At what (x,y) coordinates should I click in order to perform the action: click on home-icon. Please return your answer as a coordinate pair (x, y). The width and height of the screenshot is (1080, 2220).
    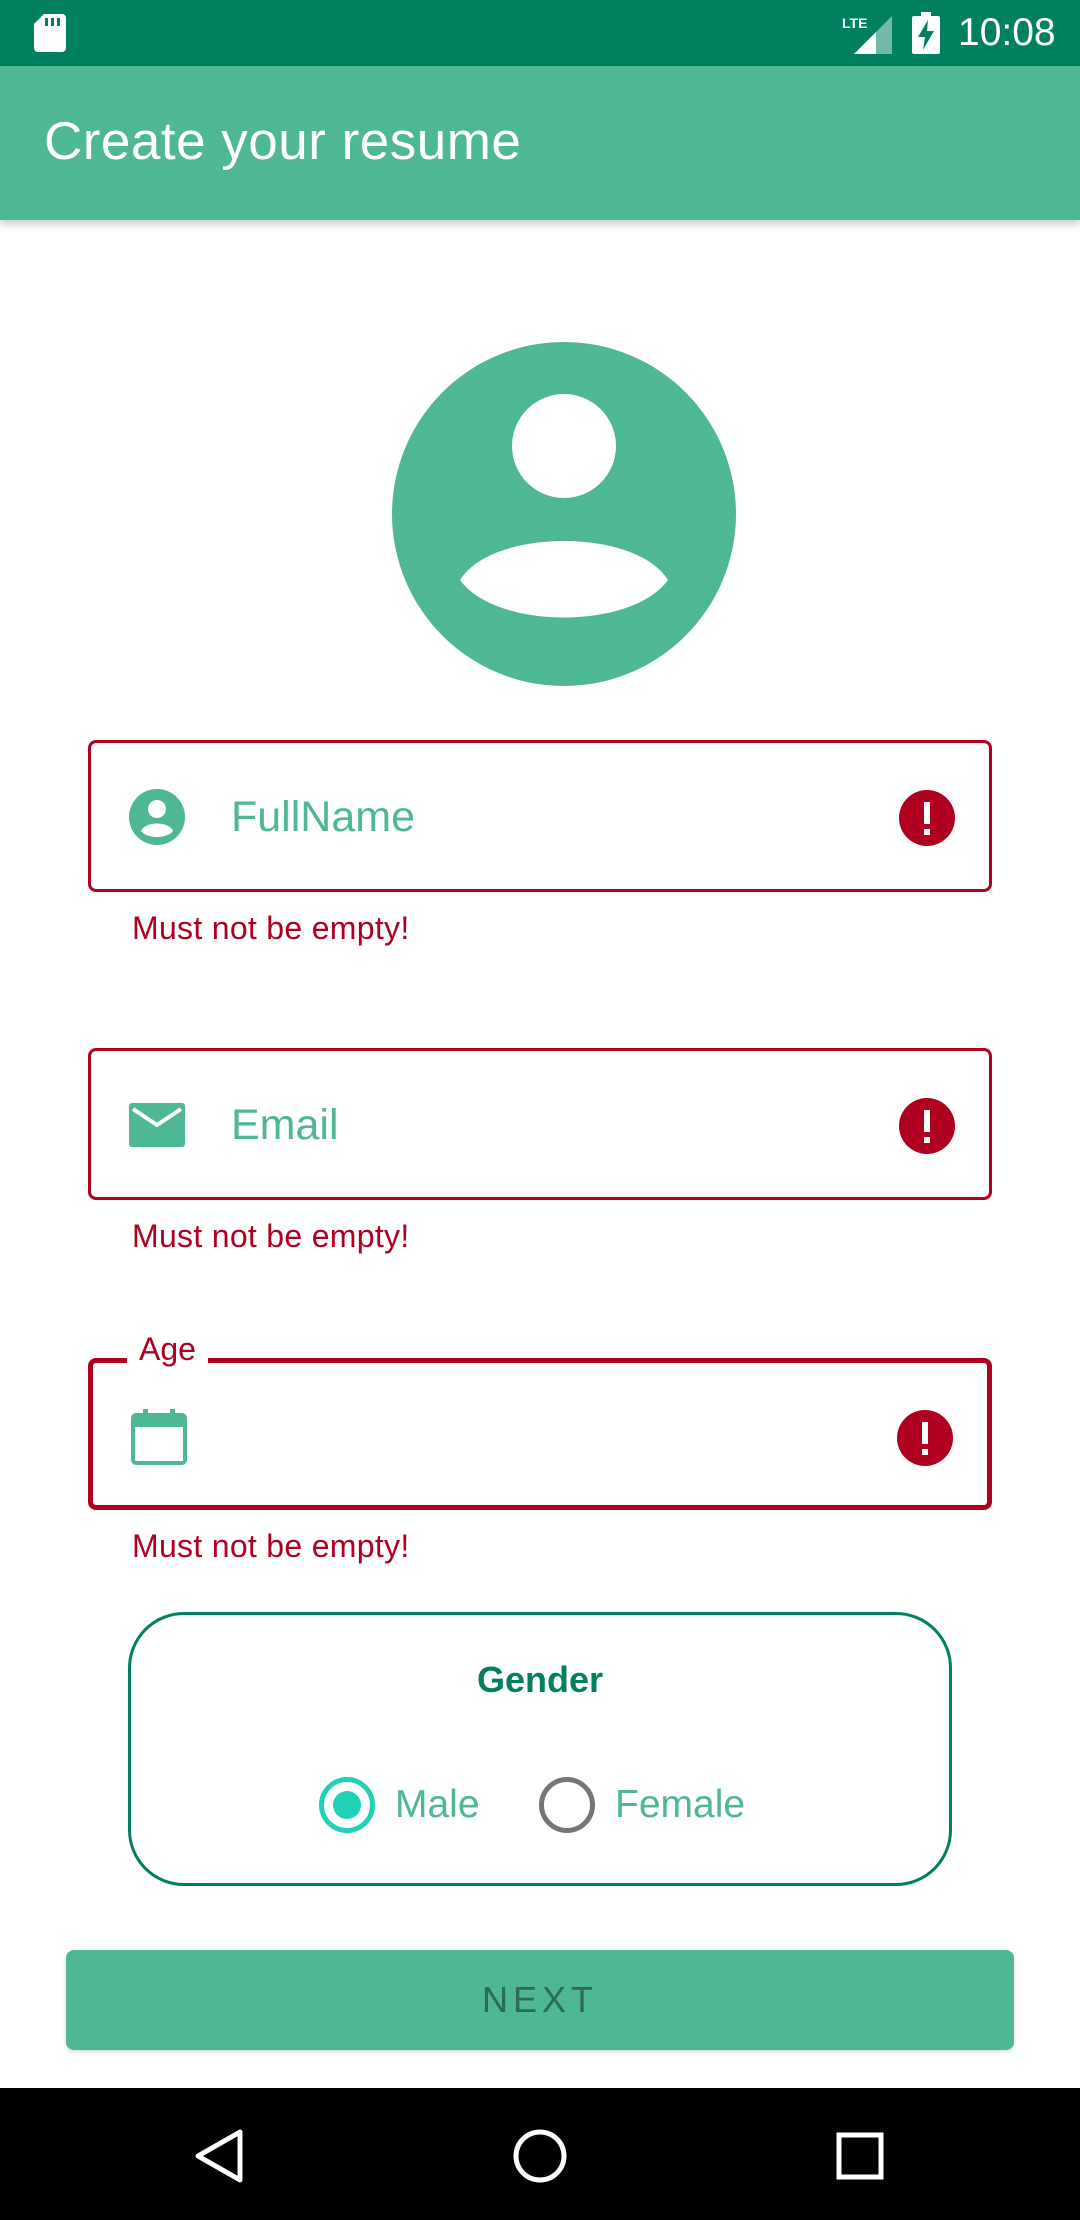
    Looking at the image, I should click on (540, 2156).